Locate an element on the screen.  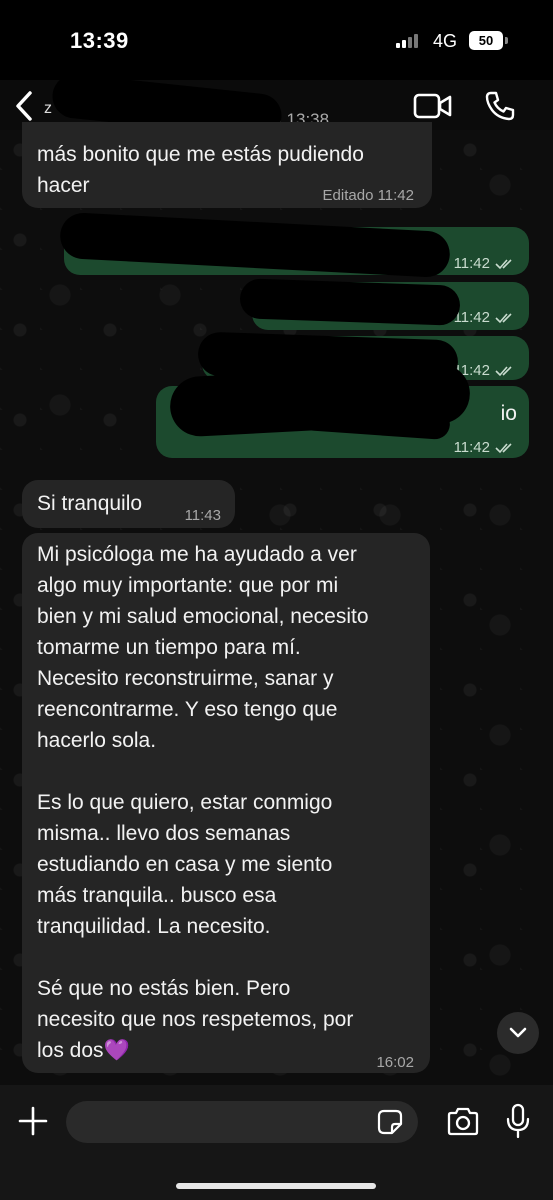
microphone-icon is located at coordinates (518, 1121).